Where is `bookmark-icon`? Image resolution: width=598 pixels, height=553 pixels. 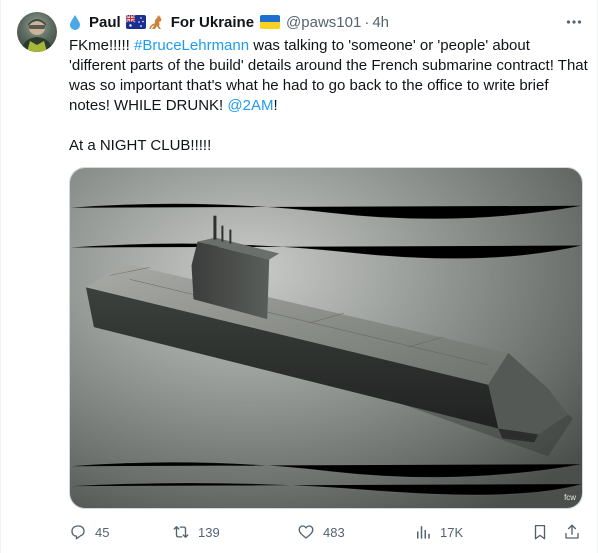
bookmark-icon is located at coordinates (540, 532).